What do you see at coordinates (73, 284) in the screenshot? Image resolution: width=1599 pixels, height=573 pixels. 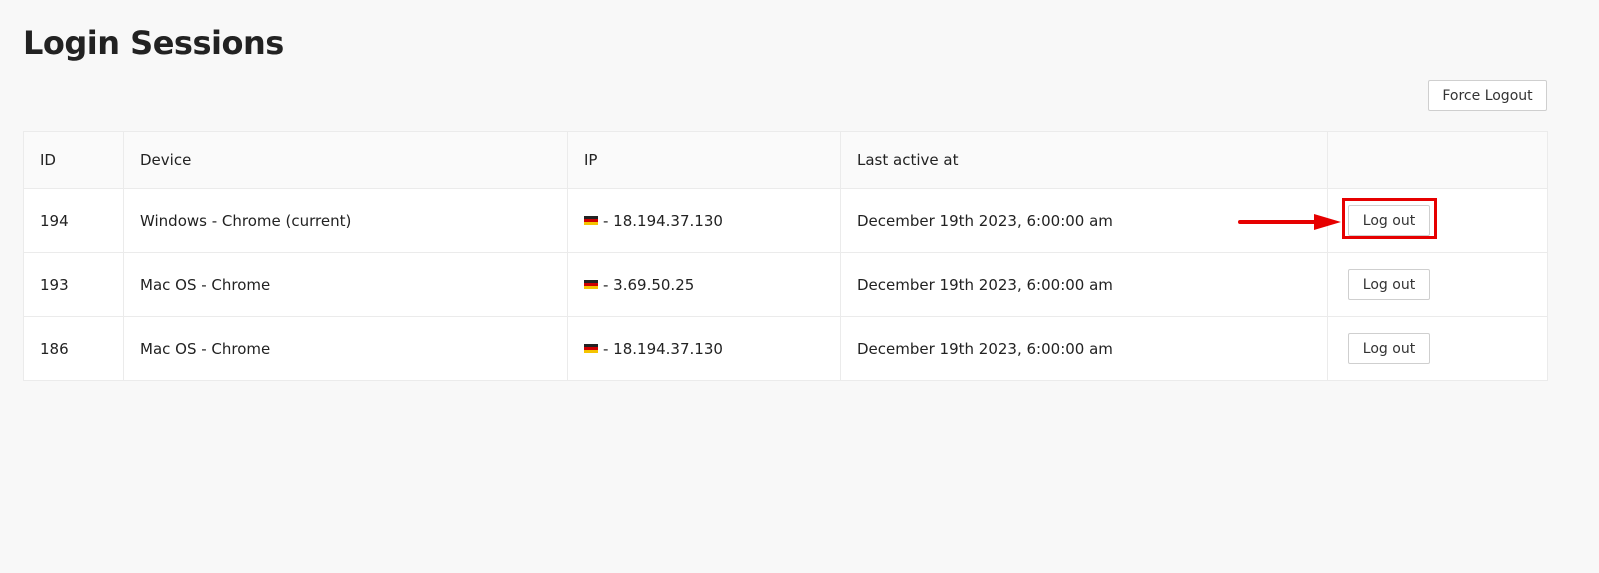 I see `session-id: 193` at bounding box center [73, 284].